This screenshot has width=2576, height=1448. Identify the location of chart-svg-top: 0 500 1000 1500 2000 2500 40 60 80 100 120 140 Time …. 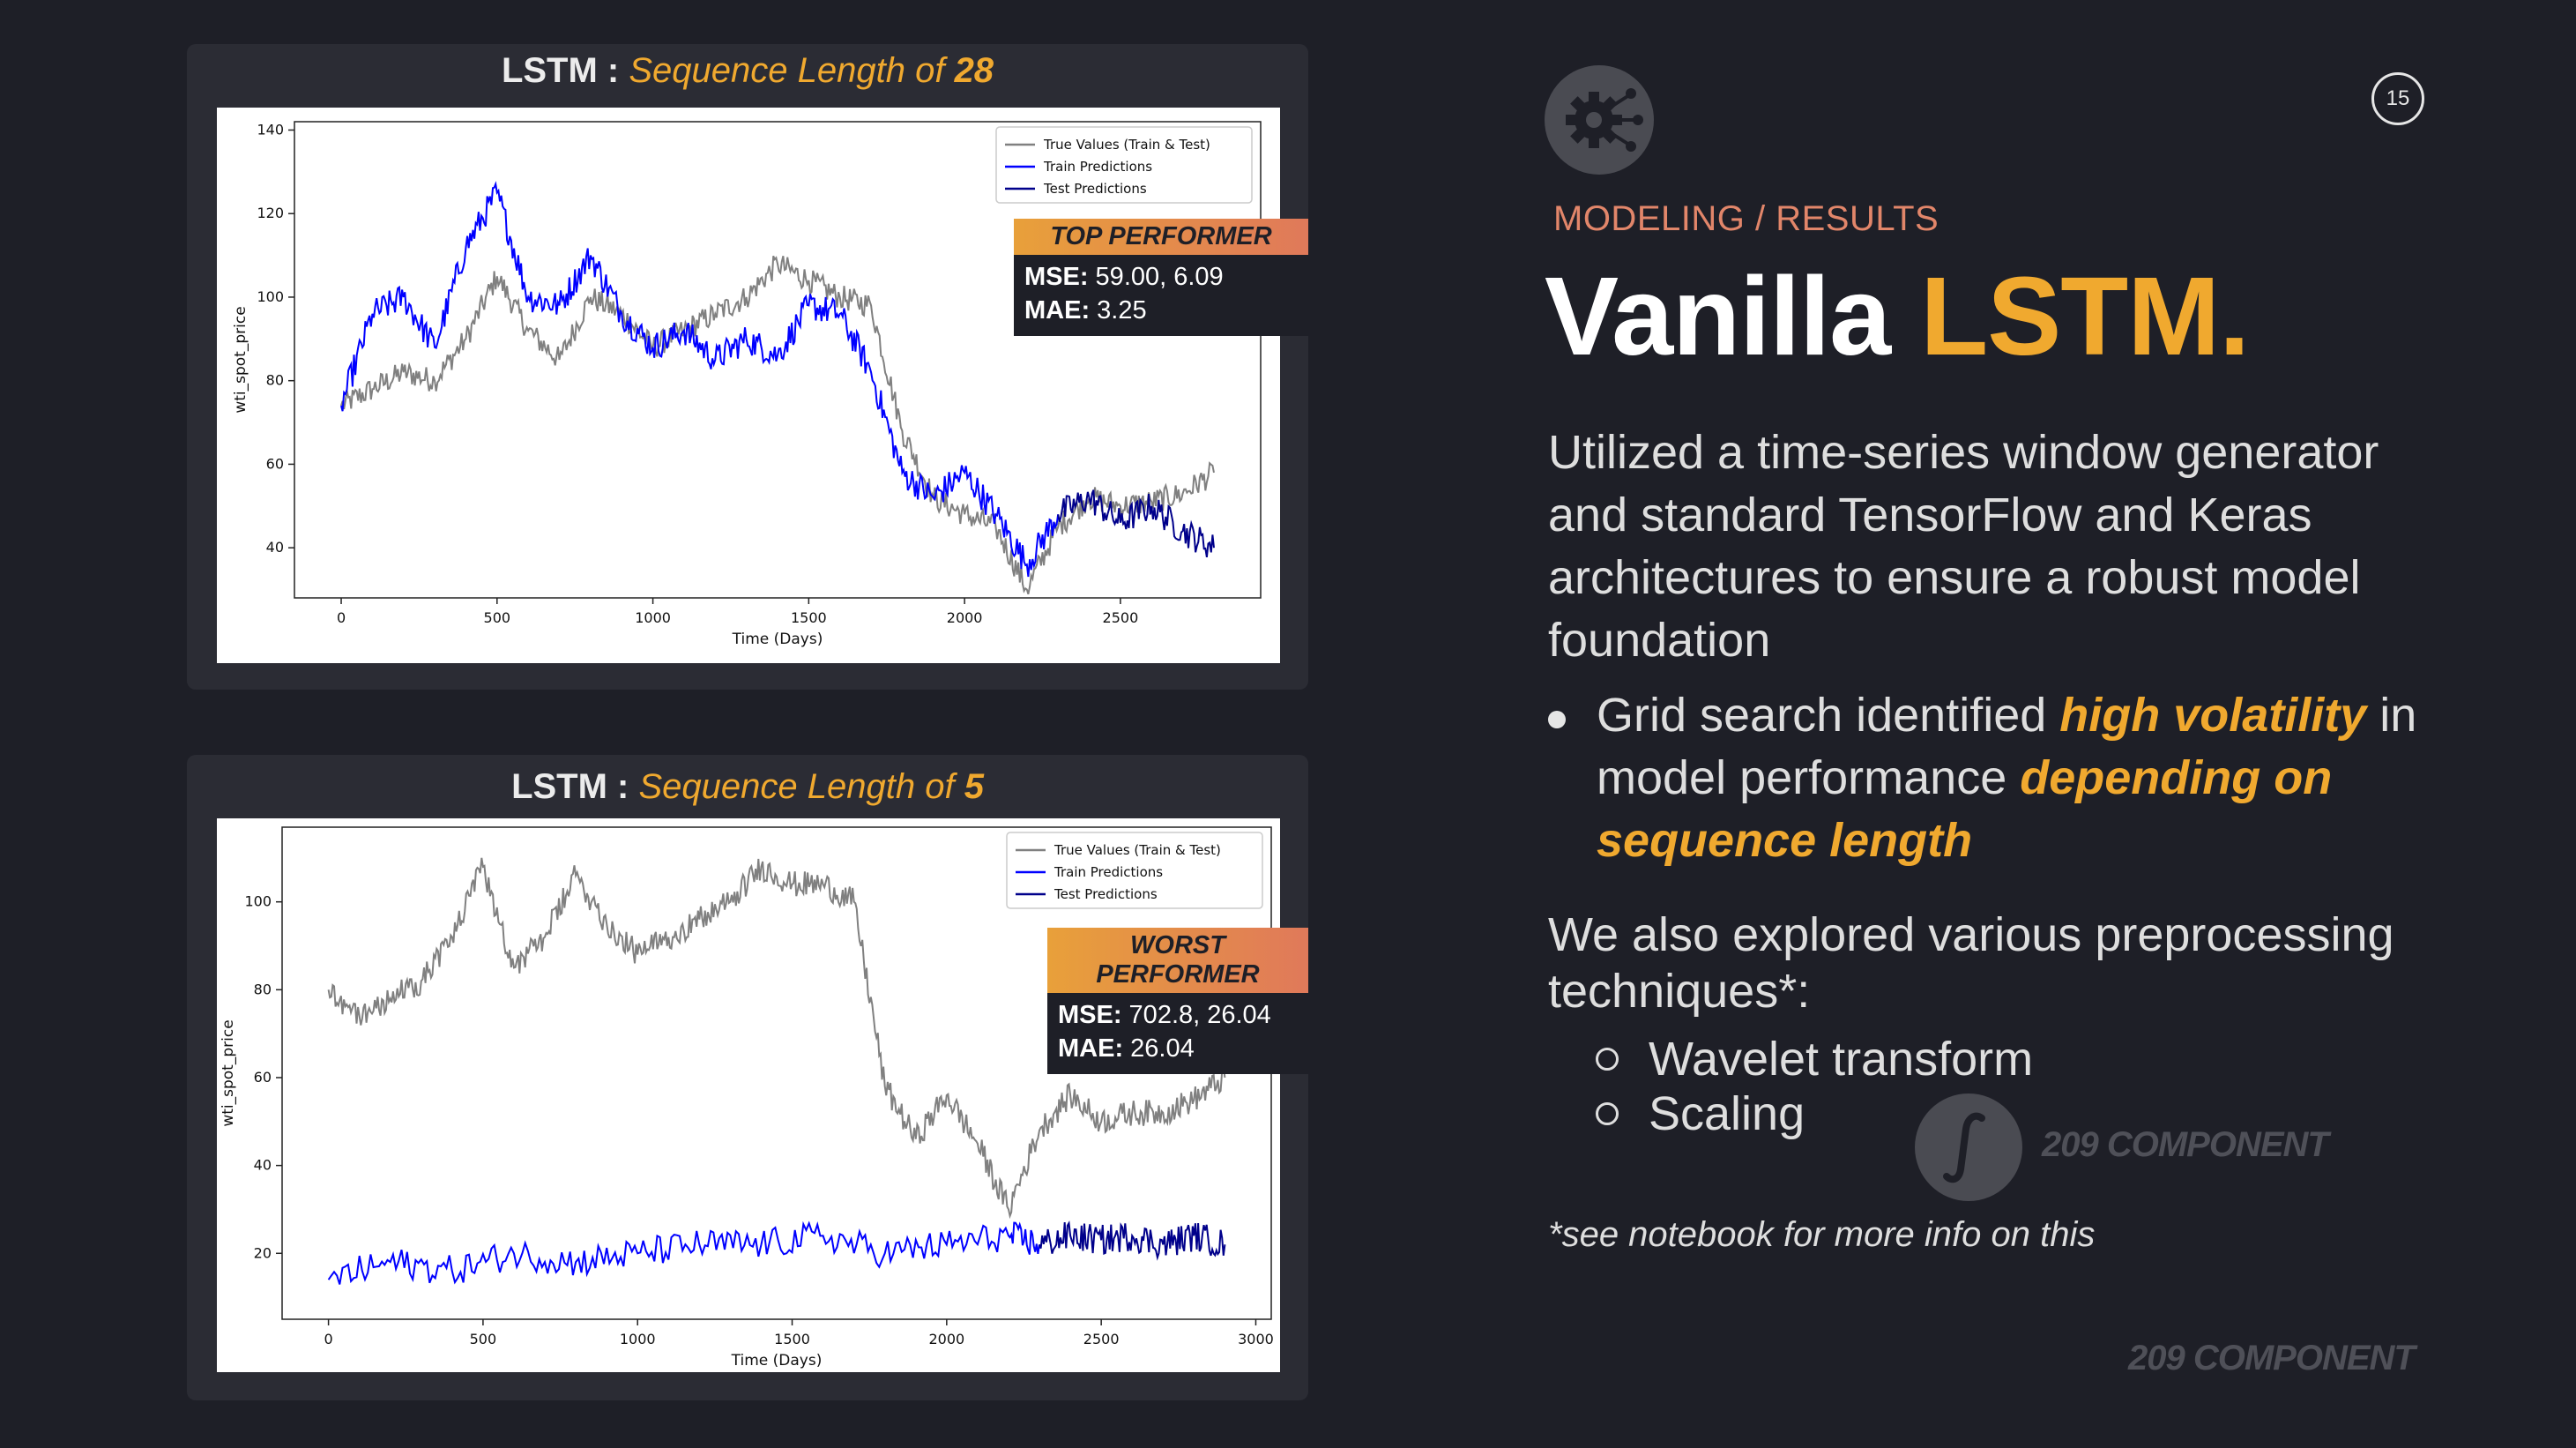
(747, 384).